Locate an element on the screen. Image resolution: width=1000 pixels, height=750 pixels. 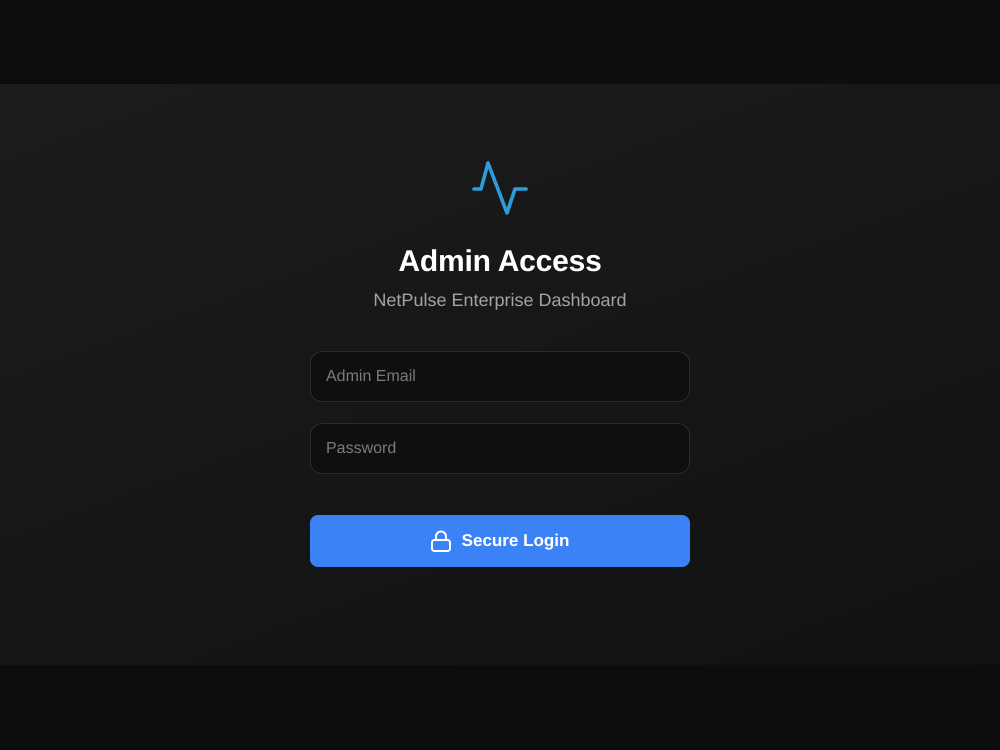
email-field: Admin Email is located at coordinates (500, 376).